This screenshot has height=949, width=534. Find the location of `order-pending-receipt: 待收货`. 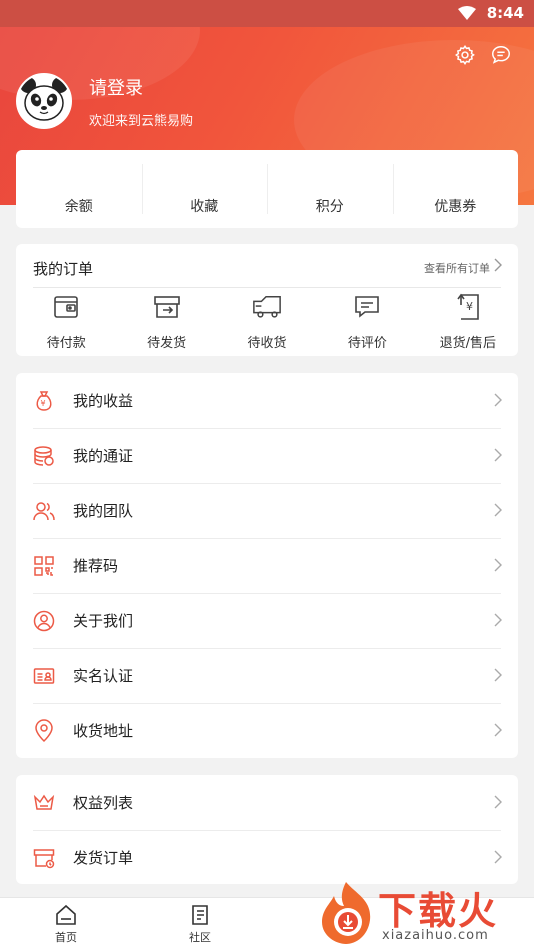

order-pending-receipt: 待收货 is located at coordinates (267, 321).